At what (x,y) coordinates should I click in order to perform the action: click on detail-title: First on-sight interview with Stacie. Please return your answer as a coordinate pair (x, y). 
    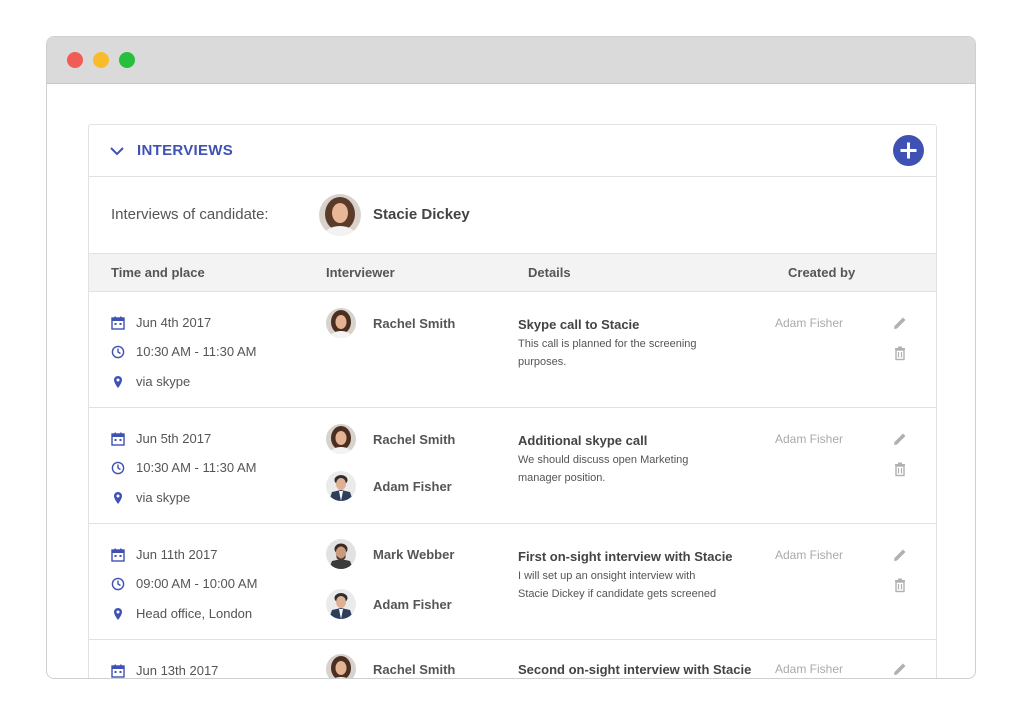
    Looking at the image, I should click on (625, 556).